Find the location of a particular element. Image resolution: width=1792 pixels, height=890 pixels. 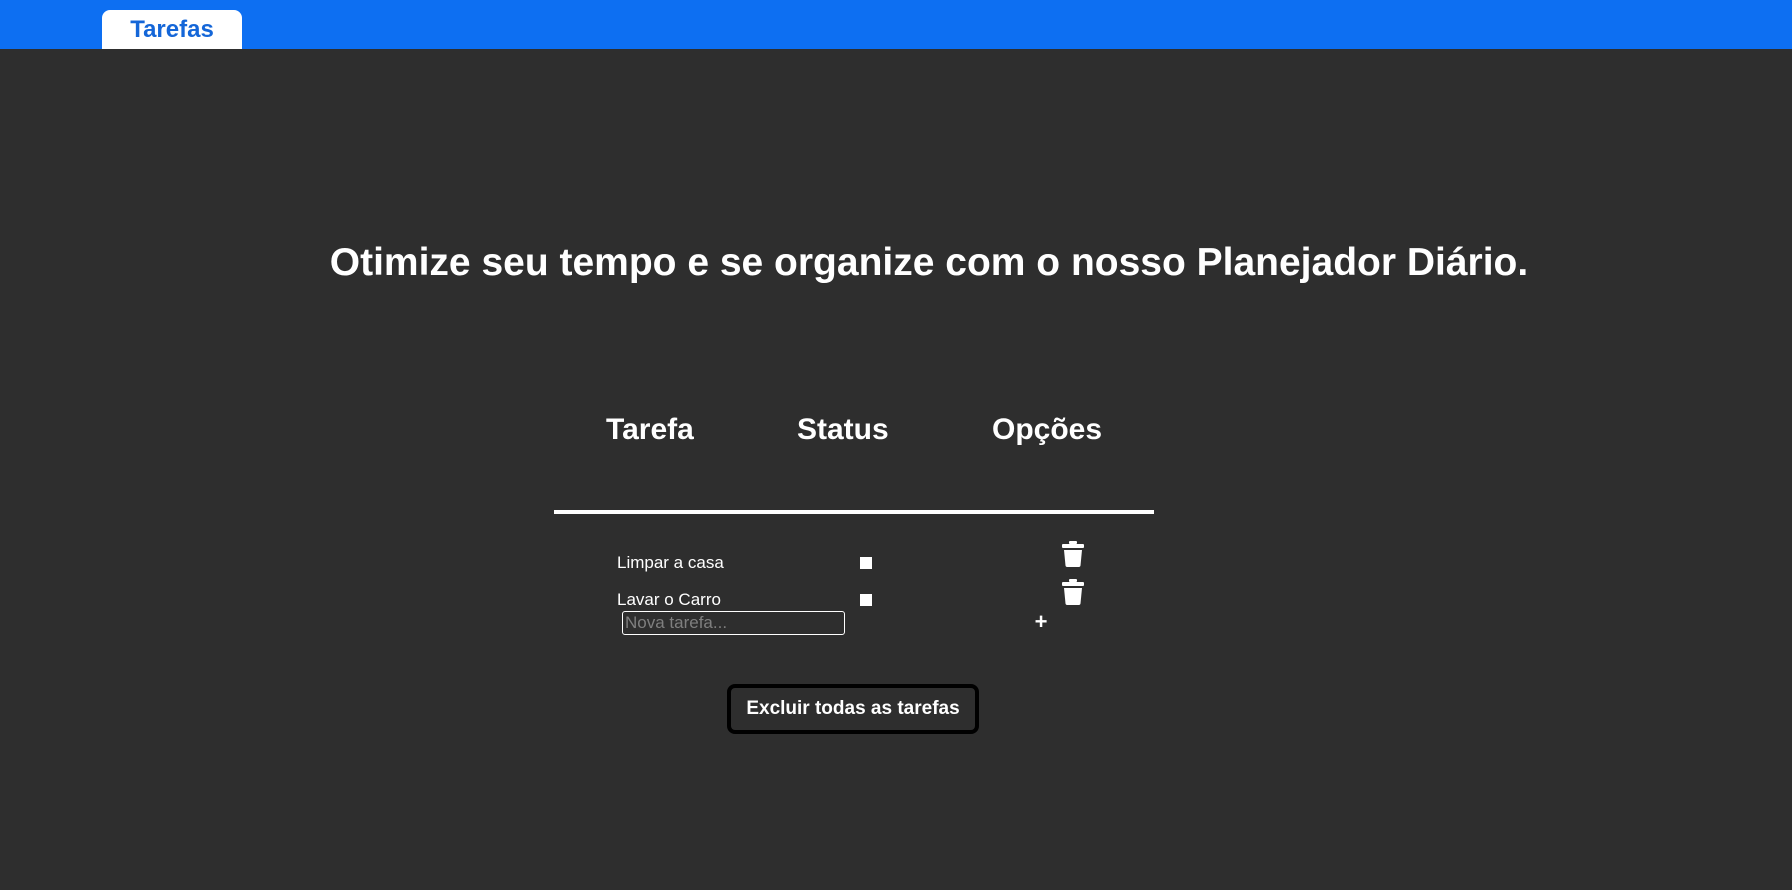

header-divider is located at coordinates (854, 512).